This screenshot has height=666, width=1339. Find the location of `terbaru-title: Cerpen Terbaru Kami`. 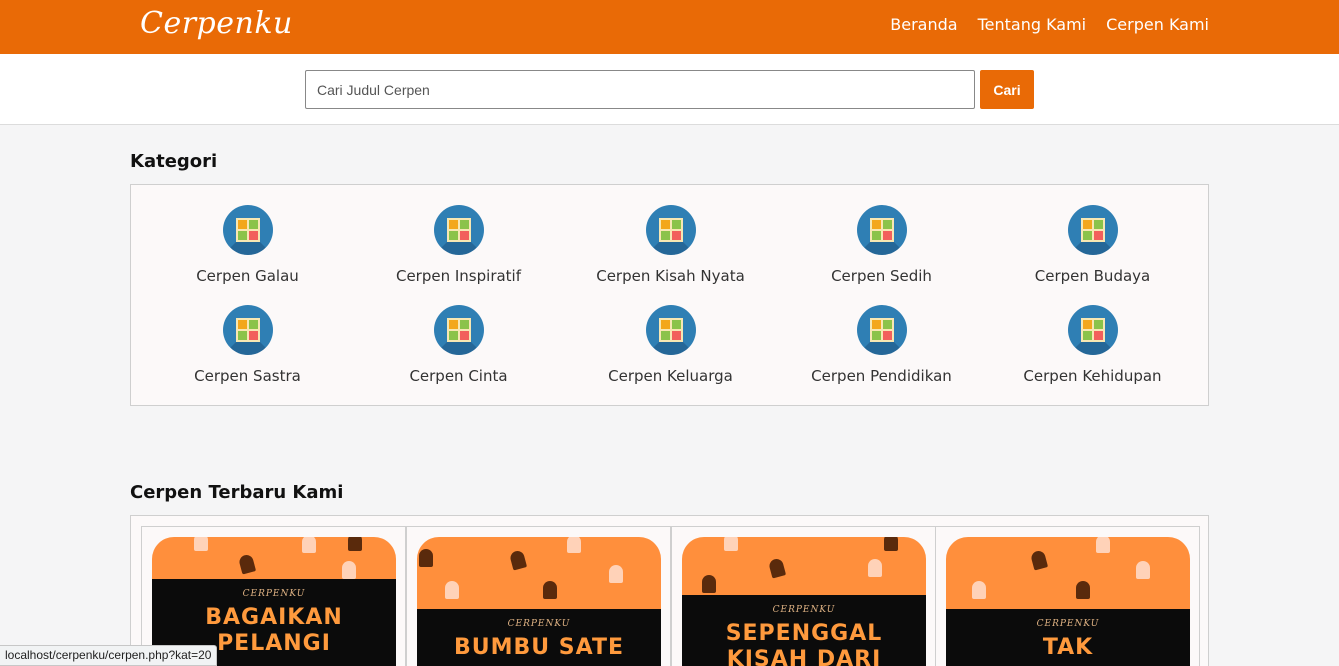

terbaru-title: Cerpen Terbaru Kami is located at coordinates (237, 492).